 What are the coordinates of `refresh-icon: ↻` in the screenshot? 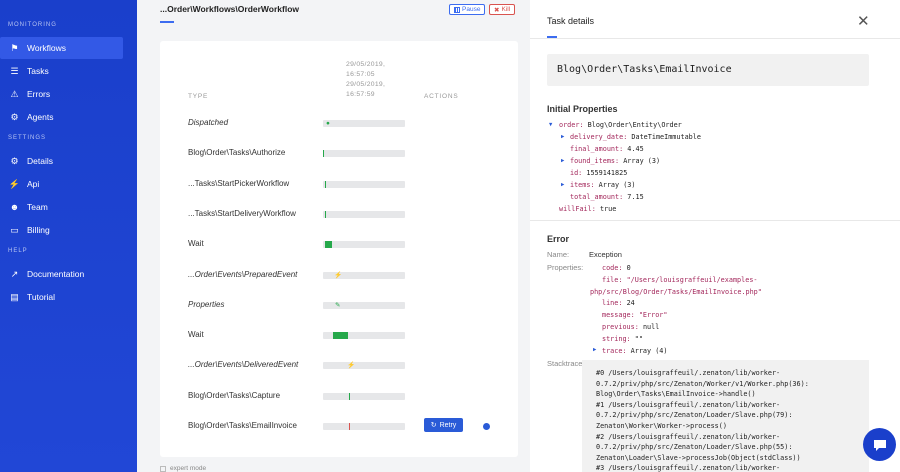 It's located at (433, 425).